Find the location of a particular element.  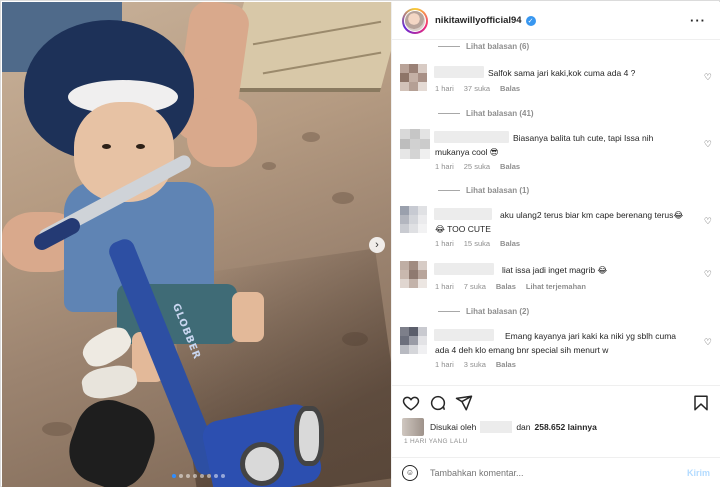

post-username: nikitawillyofficial94 is located at coordinates (478, 20).